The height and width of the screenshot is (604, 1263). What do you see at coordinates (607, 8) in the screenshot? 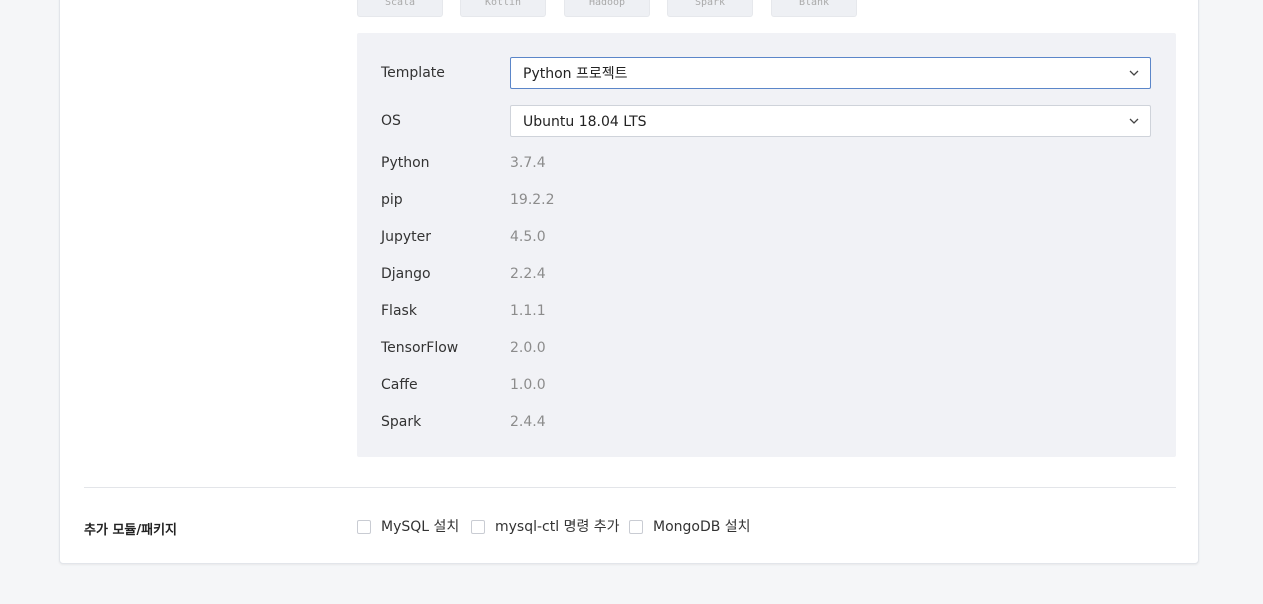
I see `stack-tab-hadoop: Hadoop` at bounding box center [607, 8].